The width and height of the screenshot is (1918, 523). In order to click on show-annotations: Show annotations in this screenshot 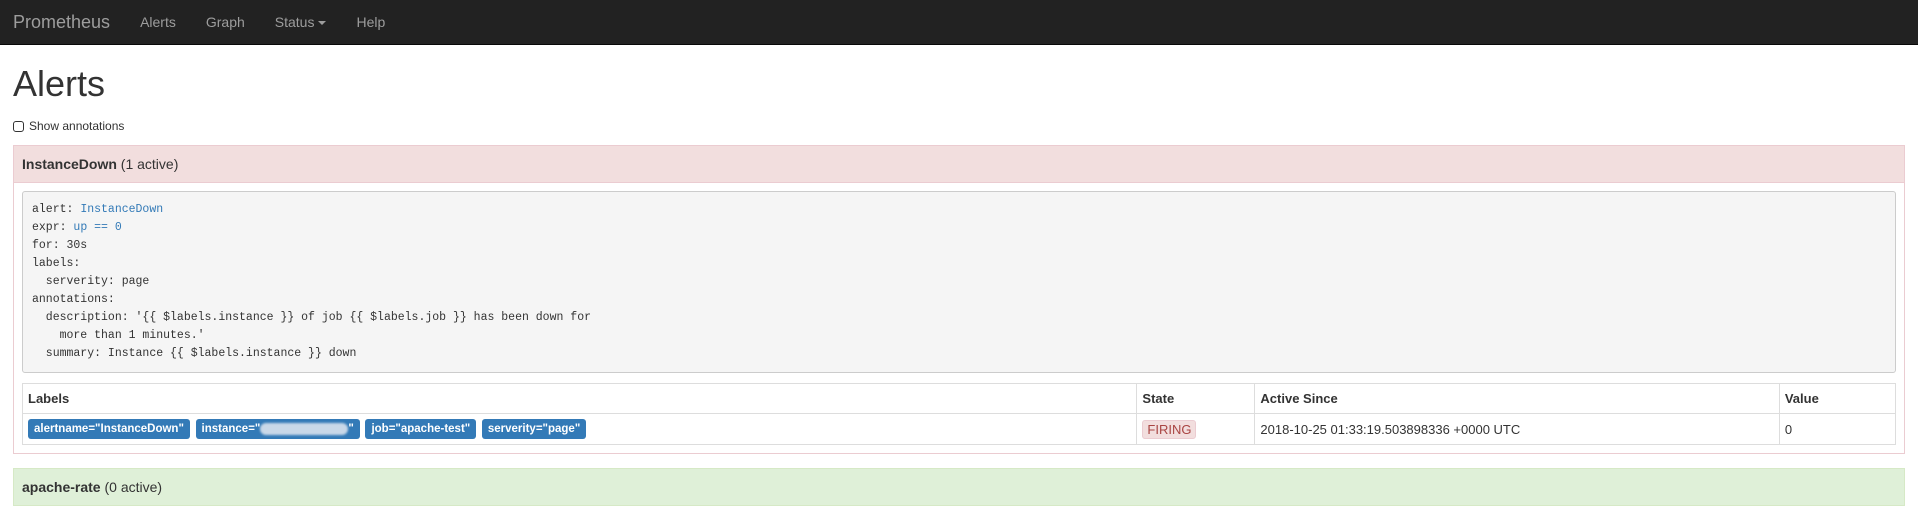, I will do `click(959, 126)`.